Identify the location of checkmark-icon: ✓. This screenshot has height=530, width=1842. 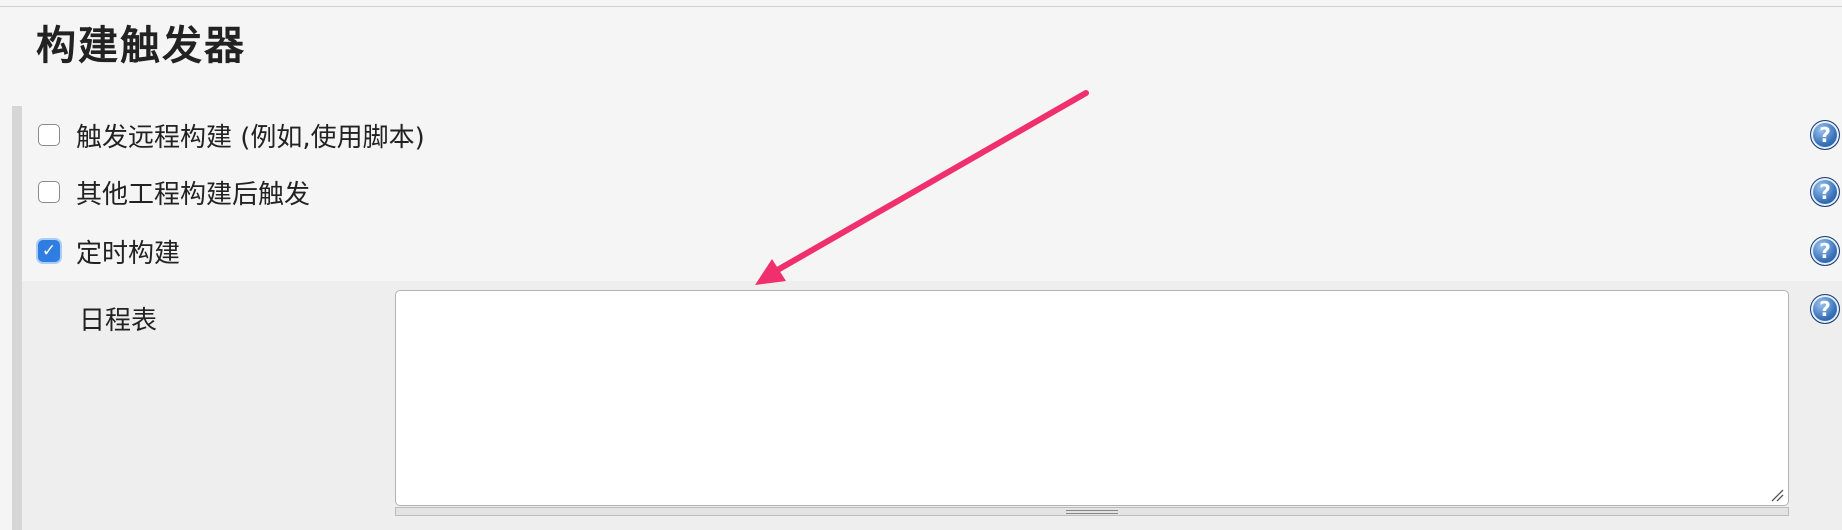
(49, 250).